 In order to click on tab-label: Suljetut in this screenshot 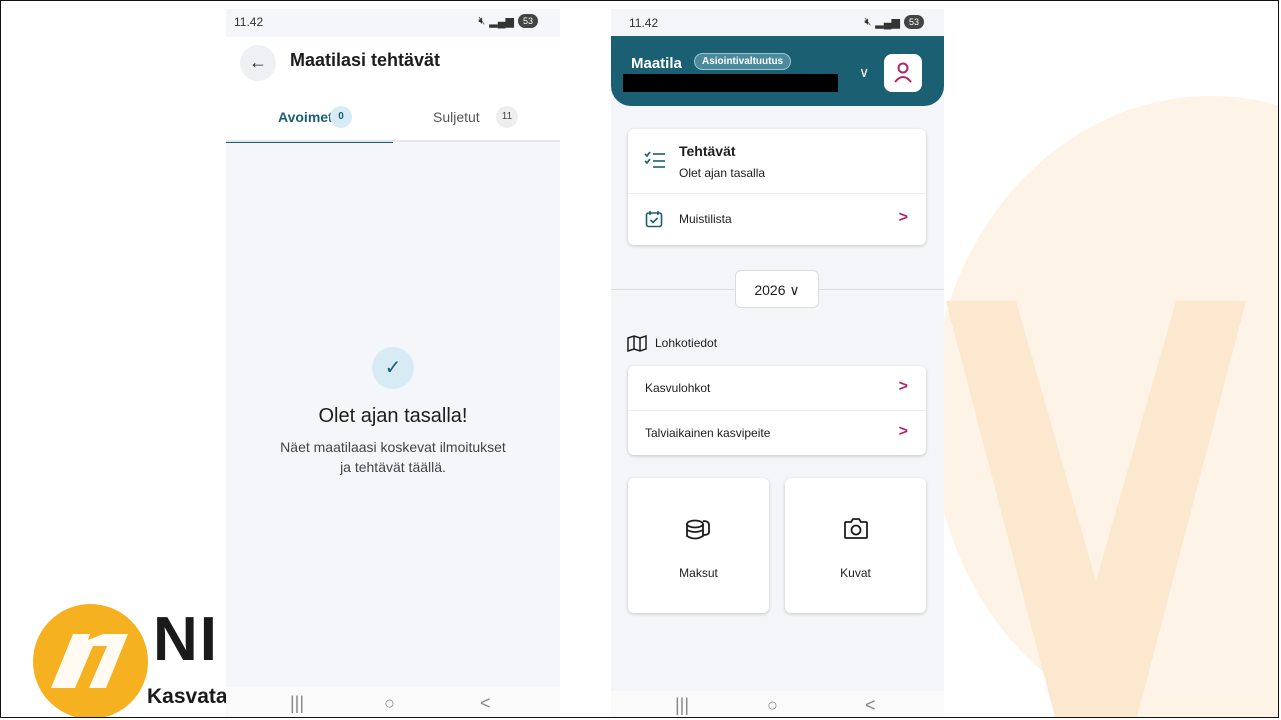, I will do `click(456, 117)`.